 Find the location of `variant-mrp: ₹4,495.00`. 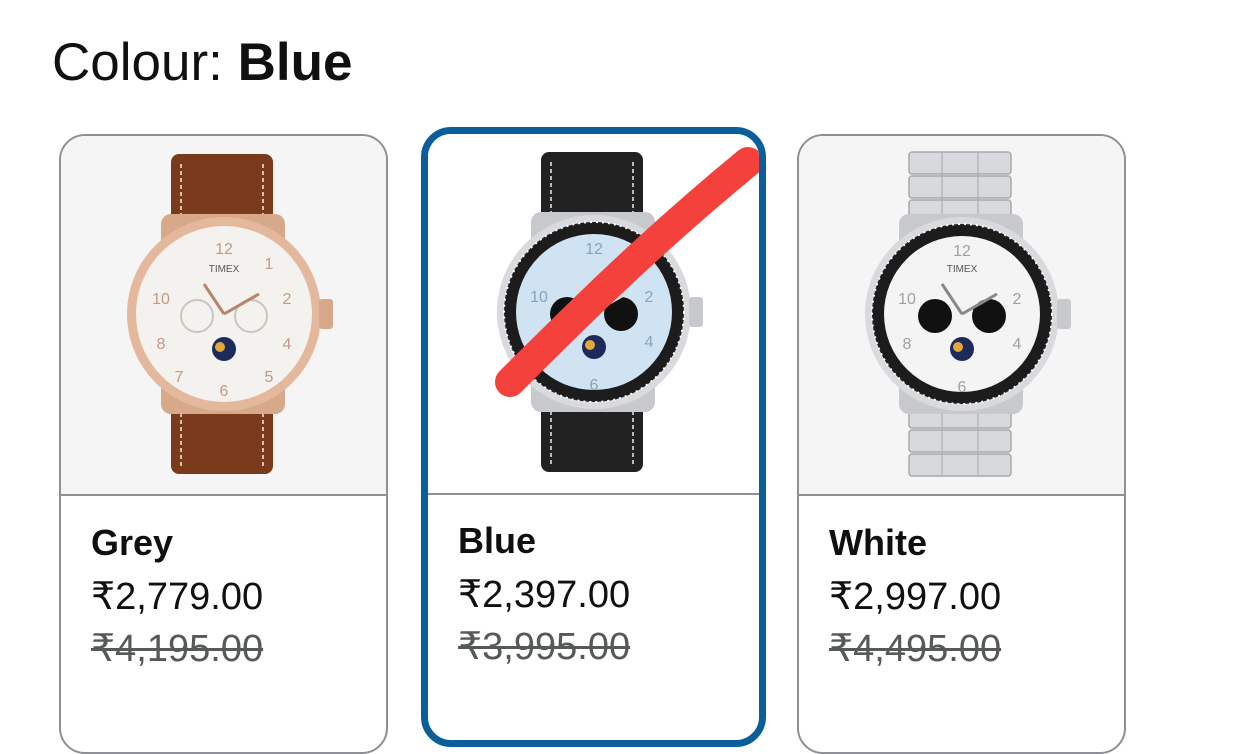

variant-mrp: ₹4,495.00 is located at coordinates (915, 649).